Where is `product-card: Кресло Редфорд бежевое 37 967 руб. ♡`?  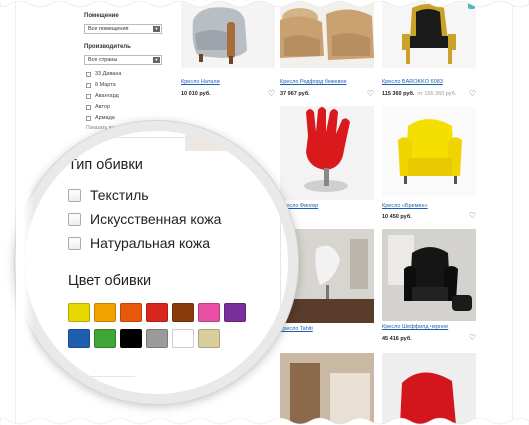 product-card: Кресло Редфорд бежевое 37 967 руб. ♡ is located at coordinates (327, 50).